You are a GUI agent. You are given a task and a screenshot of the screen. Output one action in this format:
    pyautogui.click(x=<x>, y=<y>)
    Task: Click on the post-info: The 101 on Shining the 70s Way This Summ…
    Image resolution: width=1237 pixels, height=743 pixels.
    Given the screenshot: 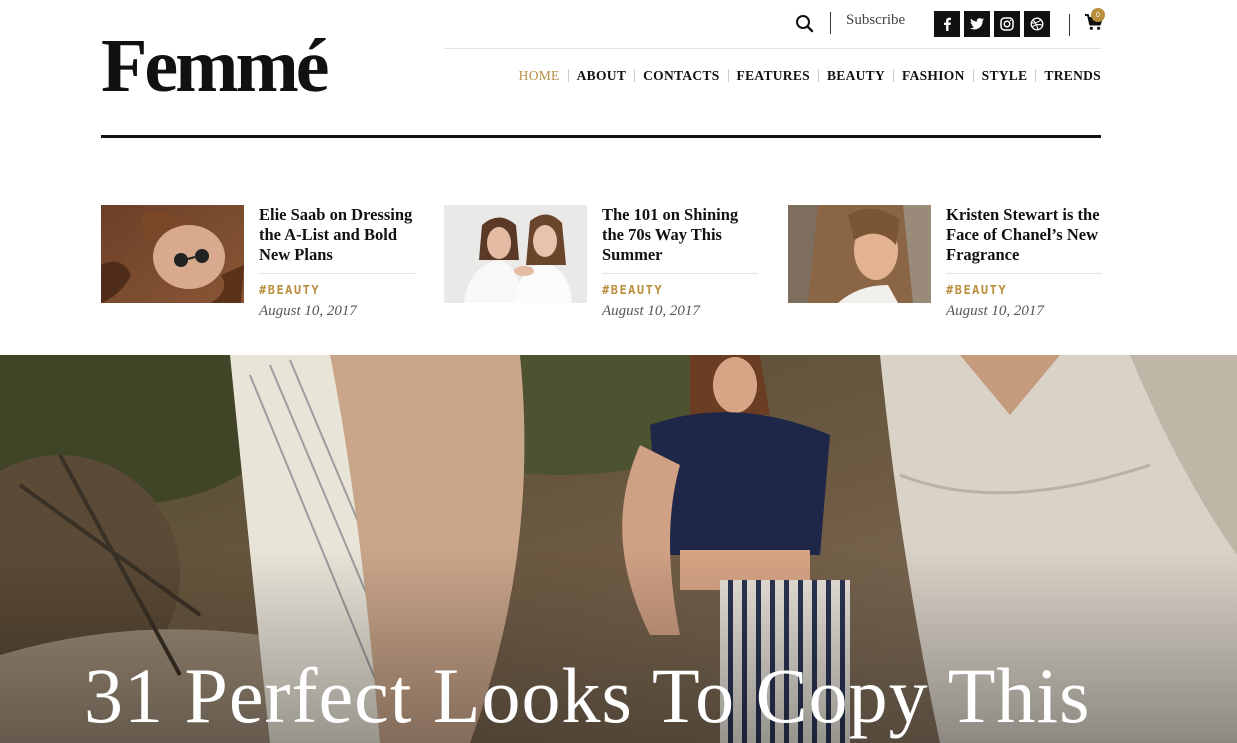 What is the action you would take?
    pyautogui.click(x=680, y=262)
    